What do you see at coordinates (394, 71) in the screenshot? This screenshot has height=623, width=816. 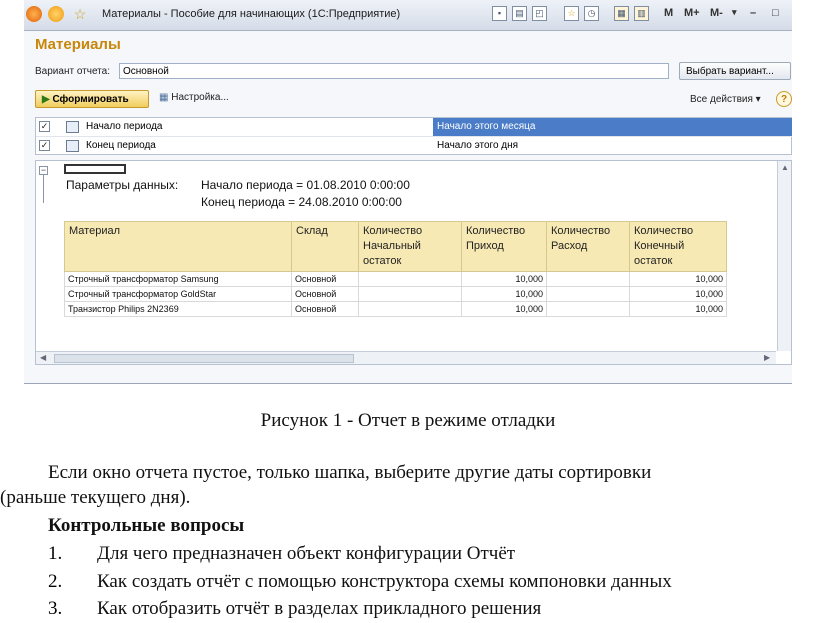 I see `variant-field: Основной` at bounding box center [394, 71].